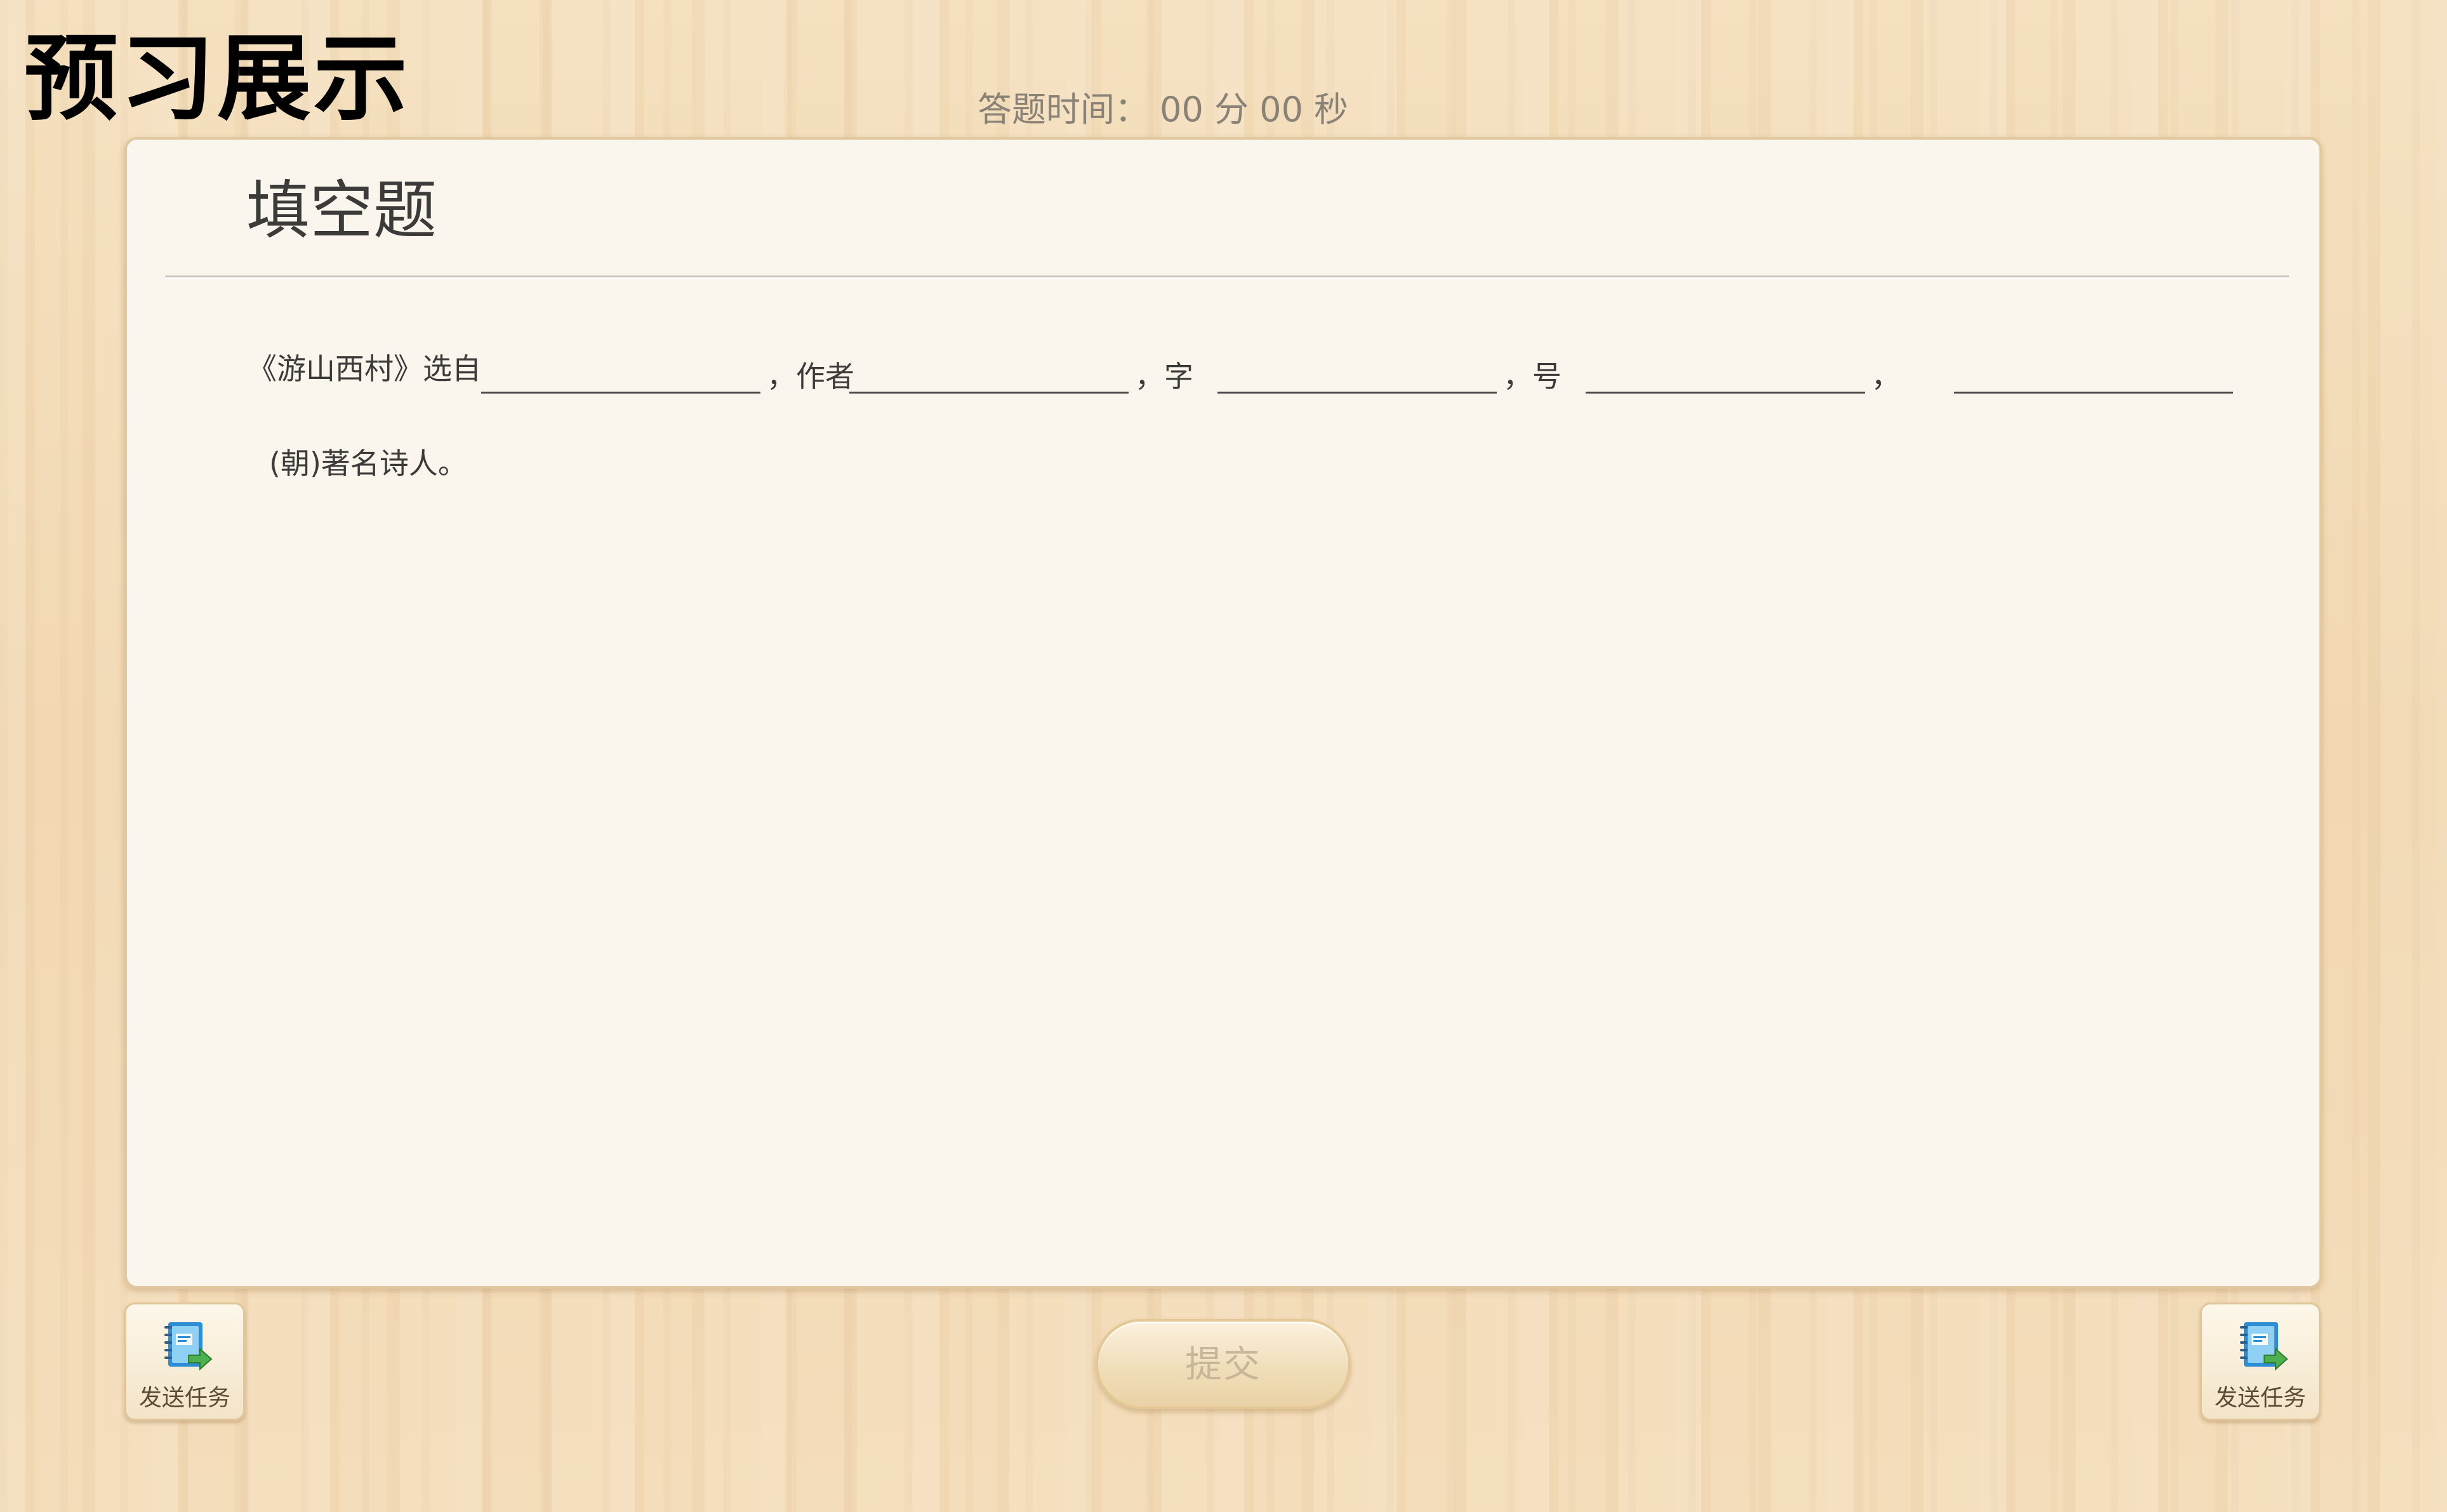 This screenshot has width=2447, height=1512. I want to click on question-text-segment: ，字, so click(1164, 376).